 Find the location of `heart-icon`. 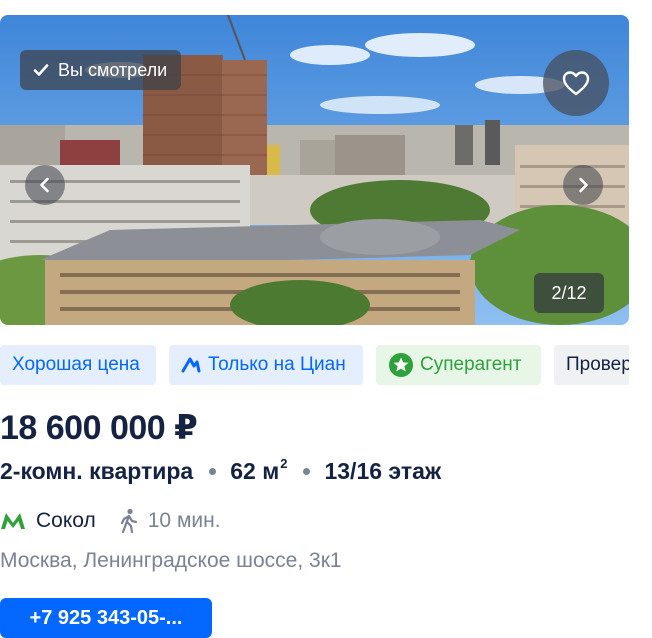

heart-icon is located at coordinates (576, 83).